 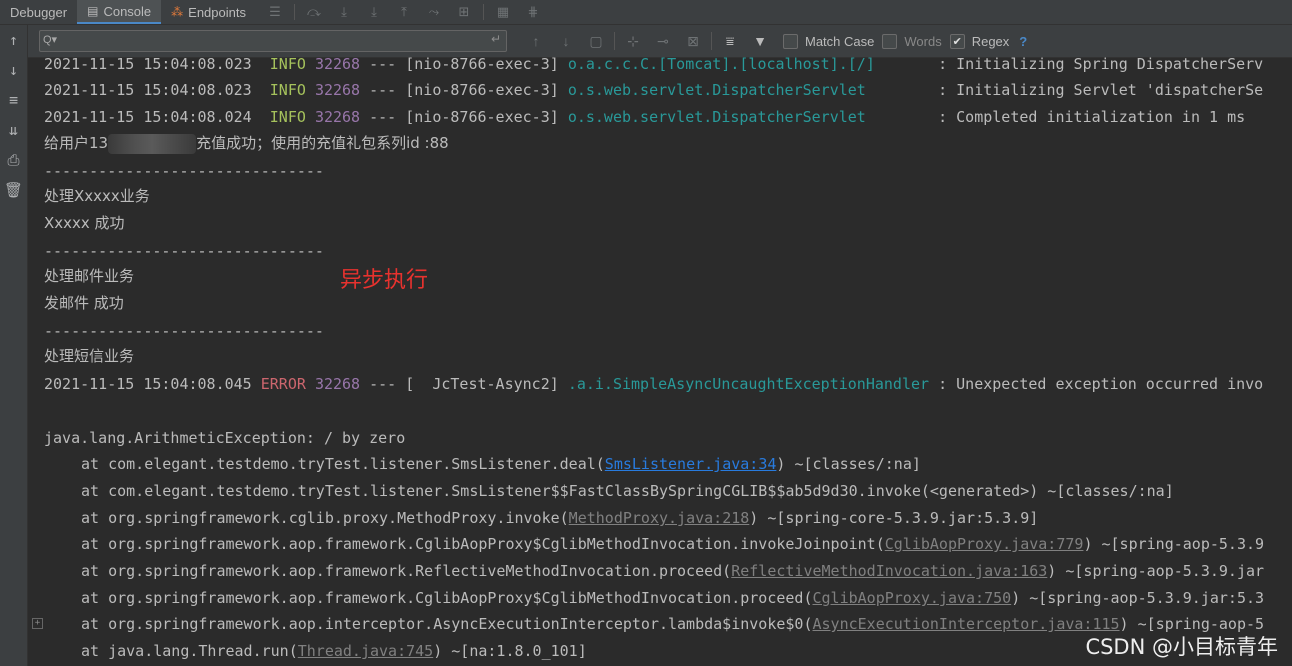 I want to click on recharge-line: 给用户13 充值成功；使用的充值礼包系列id :88, so click(x=246, y=143).